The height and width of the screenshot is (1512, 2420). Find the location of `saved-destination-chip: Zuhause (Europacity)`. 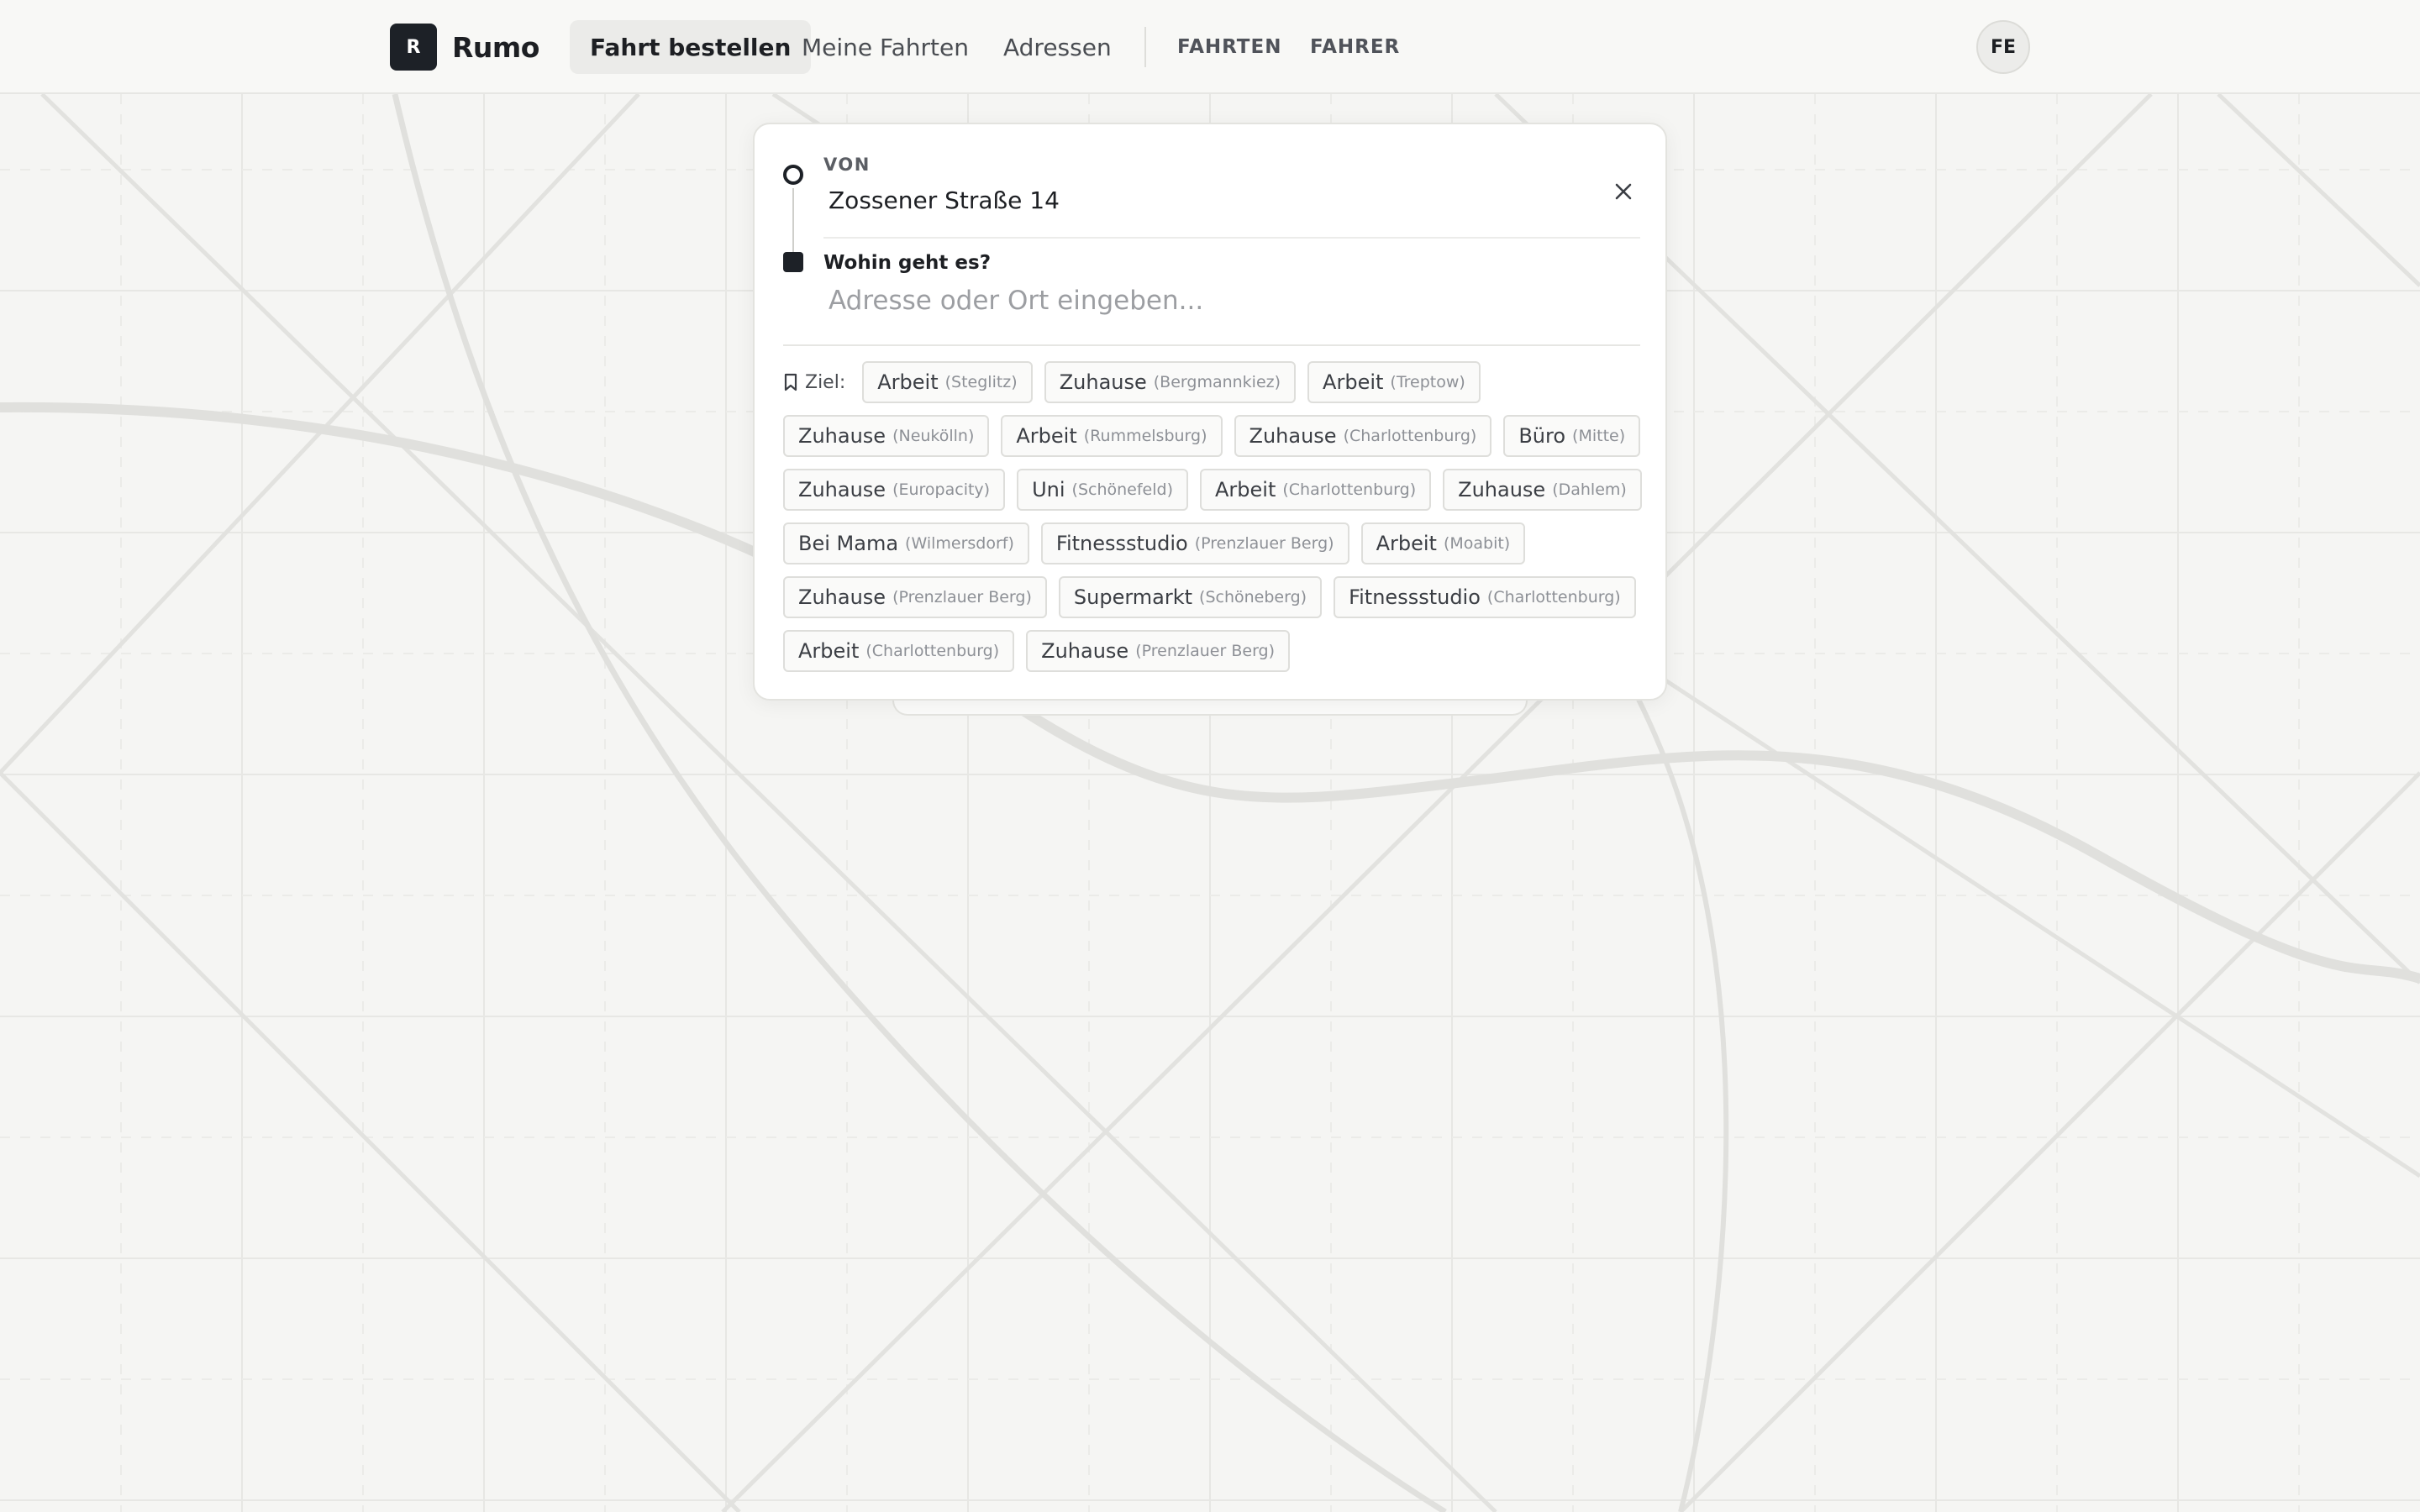

saved-destination-chip: Zuhause (Europacity) is located at coordinates (895, 490).